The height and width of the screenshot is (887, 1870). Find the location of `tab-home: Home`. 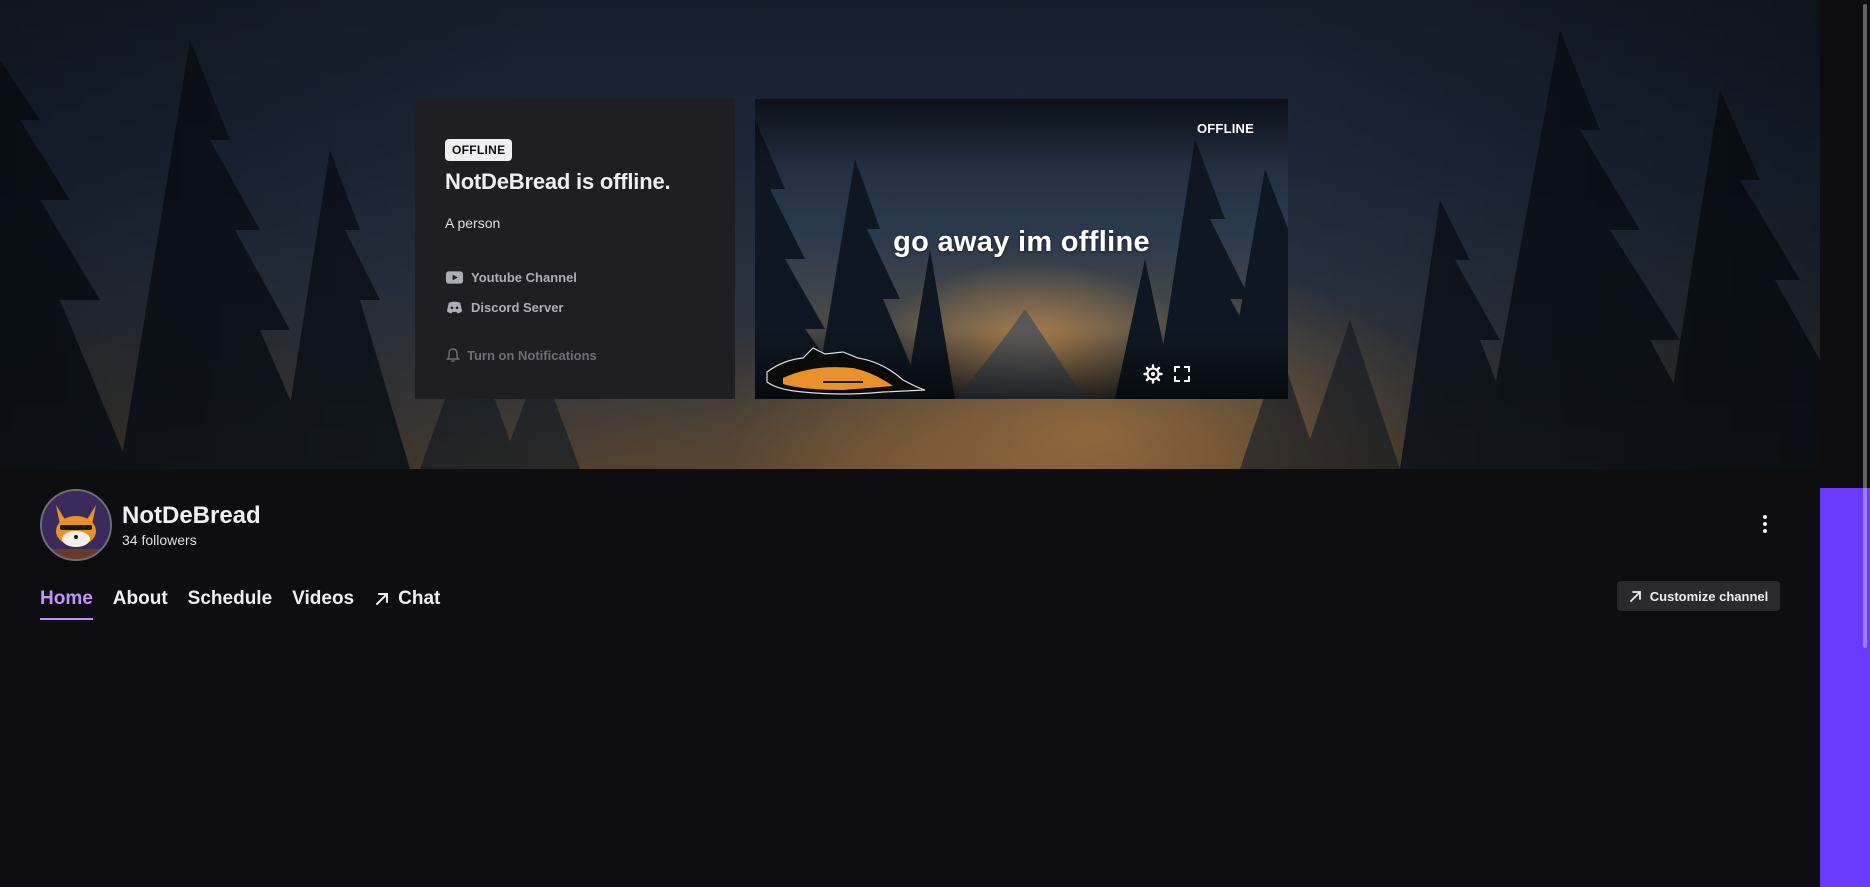

tab-home: Home is located at coordinates (66, 604).